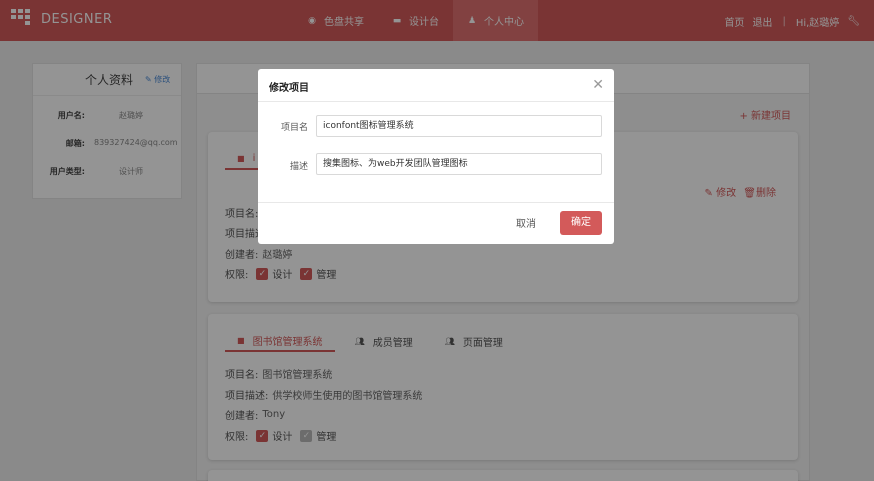 Image resolution: width=874 pixels, height=481 pixels. I want to click on description-label: 描述, so click(298, 167).